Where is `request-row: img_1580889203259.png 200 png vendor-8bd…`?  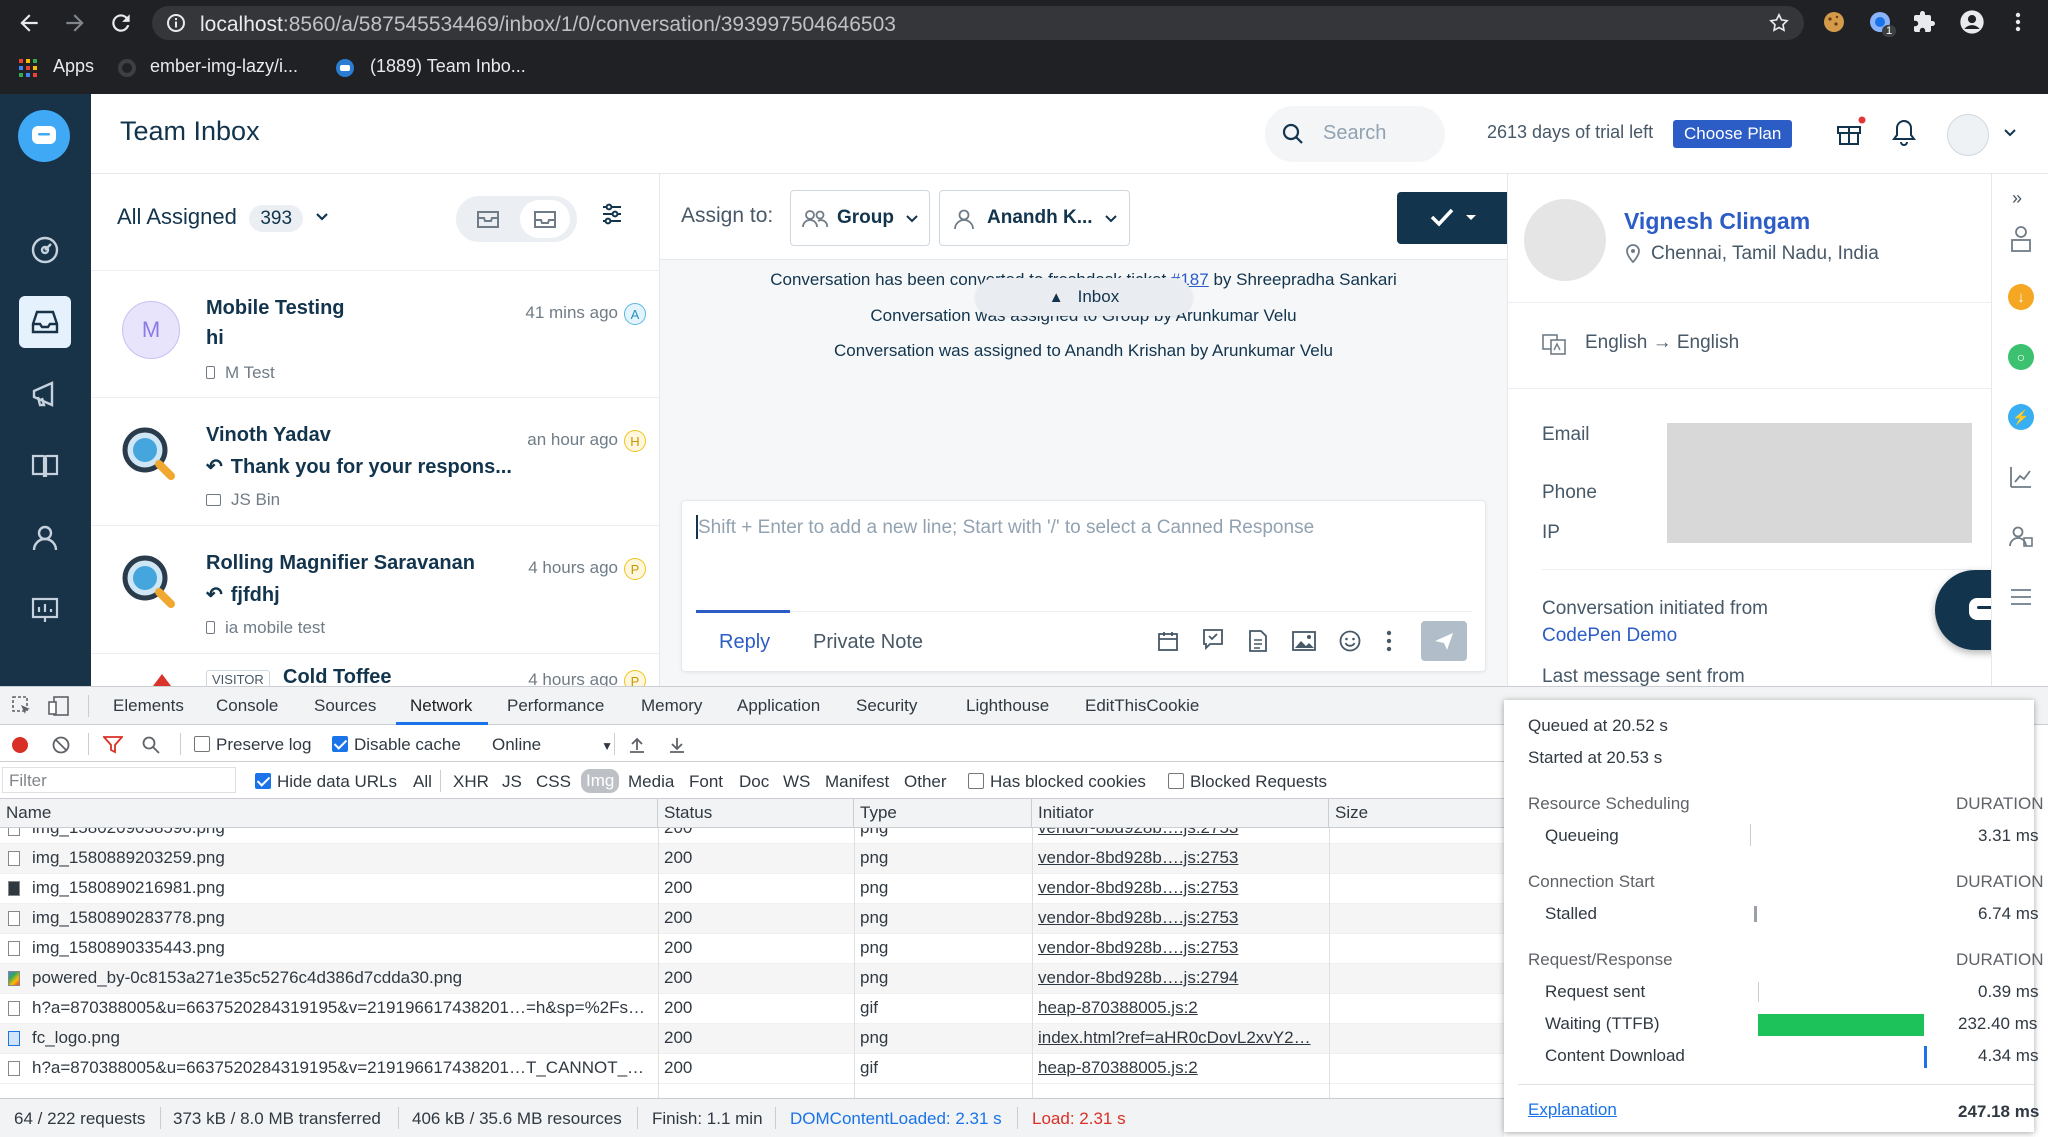 request-row: img_1580889203259.png 200 png vendor-8bd… is located at coordinates (752, 859).